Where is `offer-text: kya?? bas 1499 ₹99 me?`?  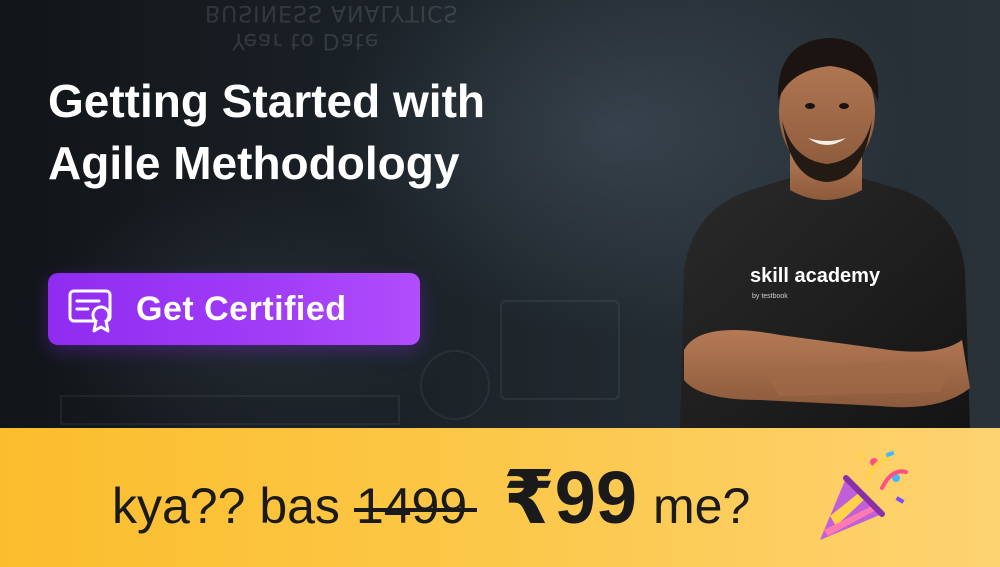 offer-text: kya?? bas 1499 ₹99 me? is located at coordinates (431, 500).